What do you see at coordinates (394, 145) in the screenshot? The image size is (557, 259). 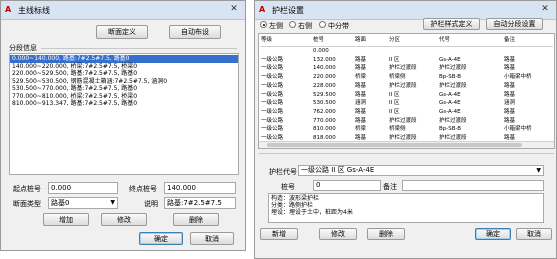 I see `scrollbar-thumb` at bounding box center [394, 145].